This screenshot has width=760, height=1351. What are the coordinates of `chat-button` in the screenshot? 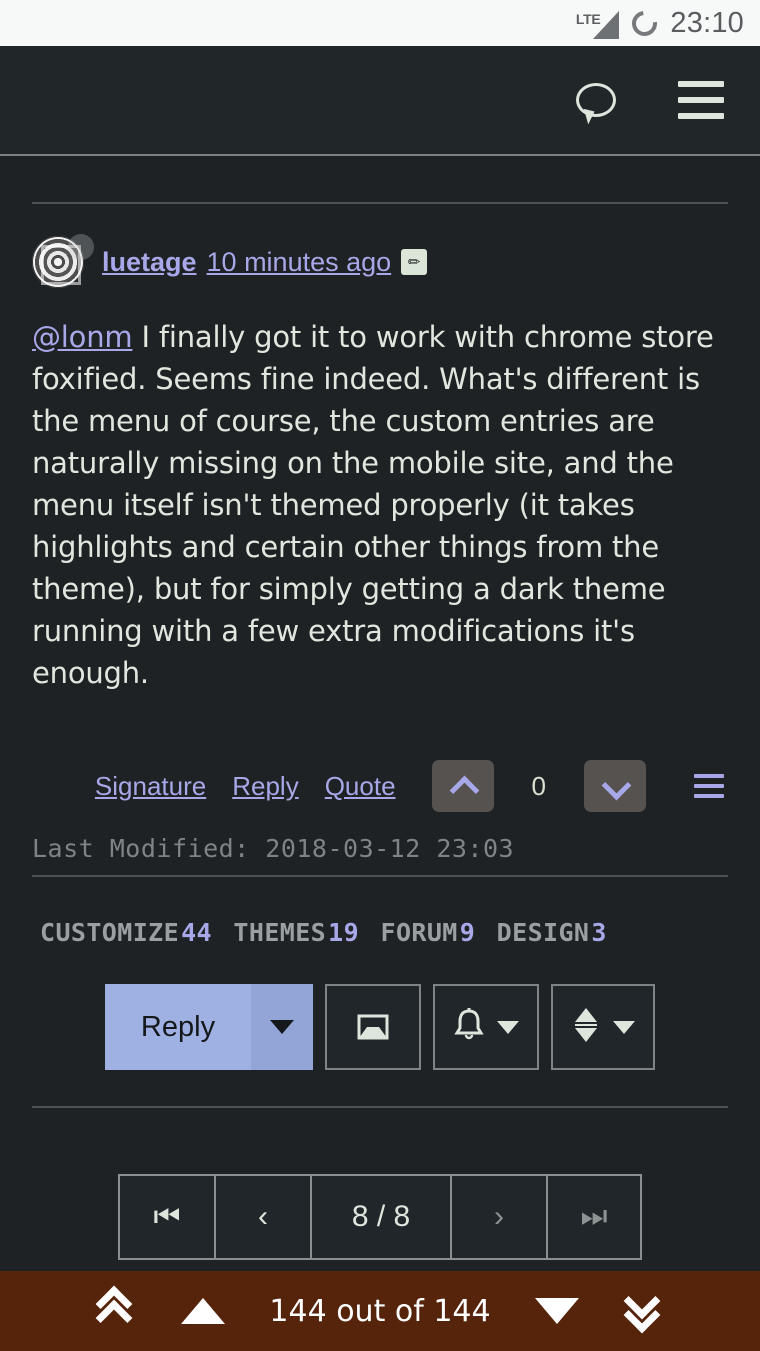 It's located at (596, 100).